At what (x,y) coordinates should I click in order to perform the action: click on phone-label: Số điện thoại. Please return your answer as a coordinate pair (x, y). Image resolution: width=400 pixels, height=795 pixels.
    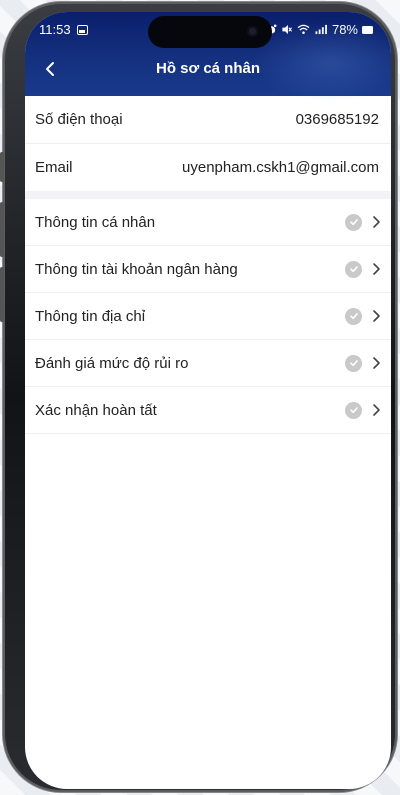
    Looking at the image, I should click on (79, 119).